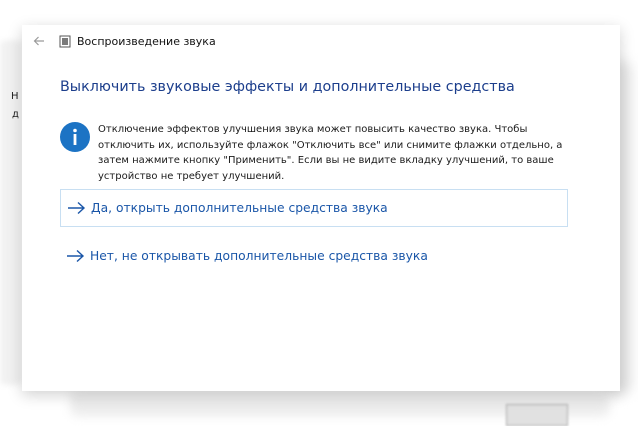 The width and height of the screenshot is (638, 426). Describe the element at coordinates (75, 137) in the screenshot. I see `info-icon` at that location.